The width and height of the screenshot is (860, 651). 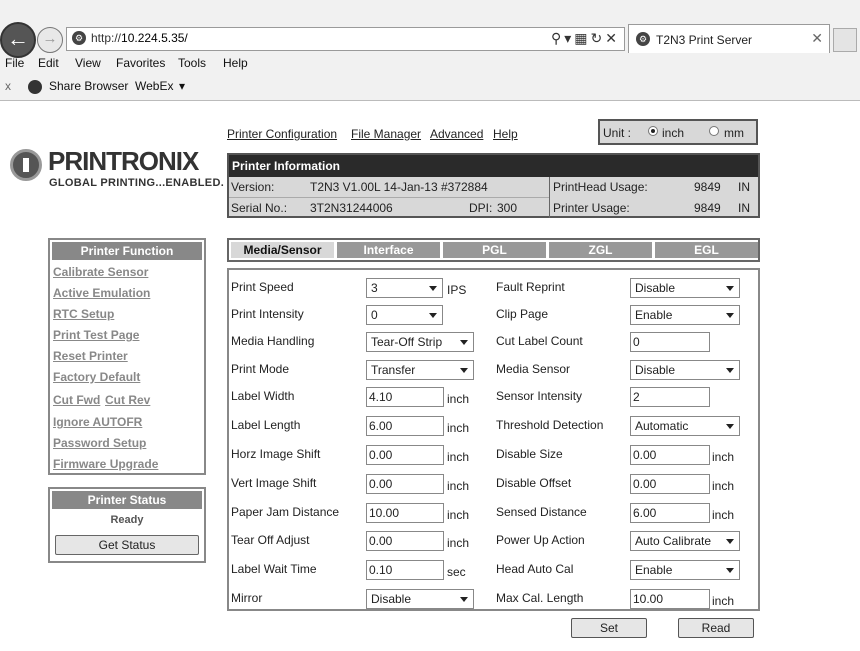 What do you see at coordinates (670, 455) in the screenshot?
I see `disable-size-input: 0.00` at bounding box center [670, 455].